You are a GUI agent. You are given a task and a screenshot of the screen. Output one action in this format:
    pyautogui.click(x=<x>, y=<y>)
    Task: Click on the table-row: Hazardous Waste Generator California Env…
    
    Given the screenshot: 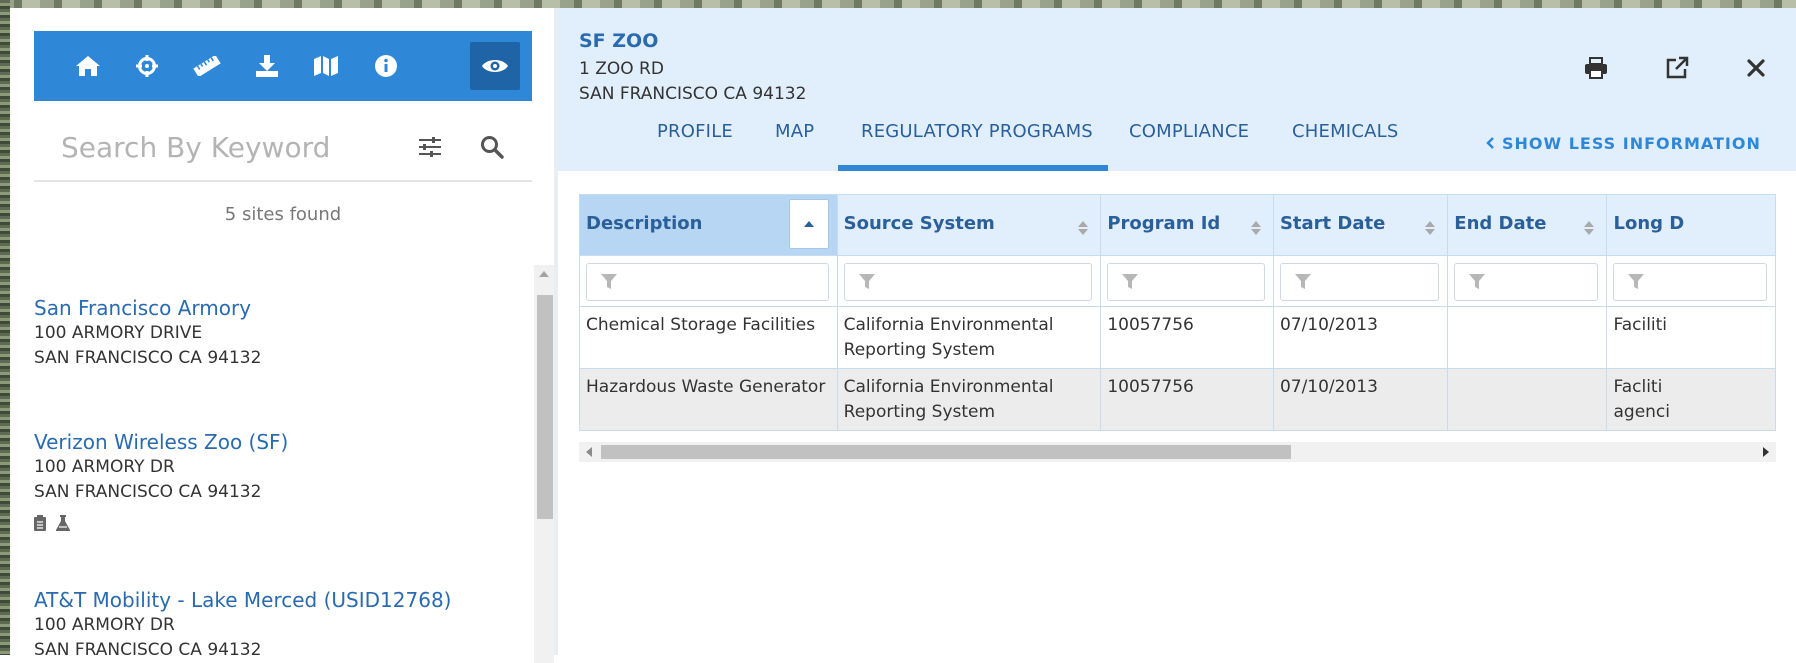 What is the action you would take?
    pyautogui.click(x=1177, y=399)
    